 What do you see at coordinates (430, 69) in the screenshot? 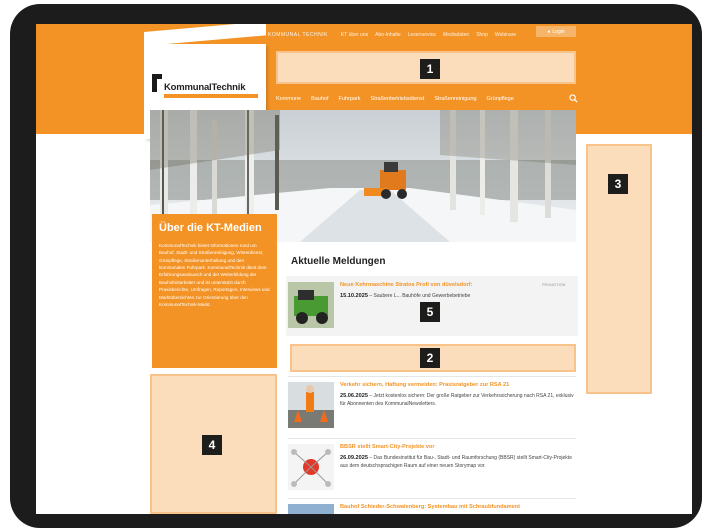
I see `badge-1: 1` at bounding box center [430, 69].